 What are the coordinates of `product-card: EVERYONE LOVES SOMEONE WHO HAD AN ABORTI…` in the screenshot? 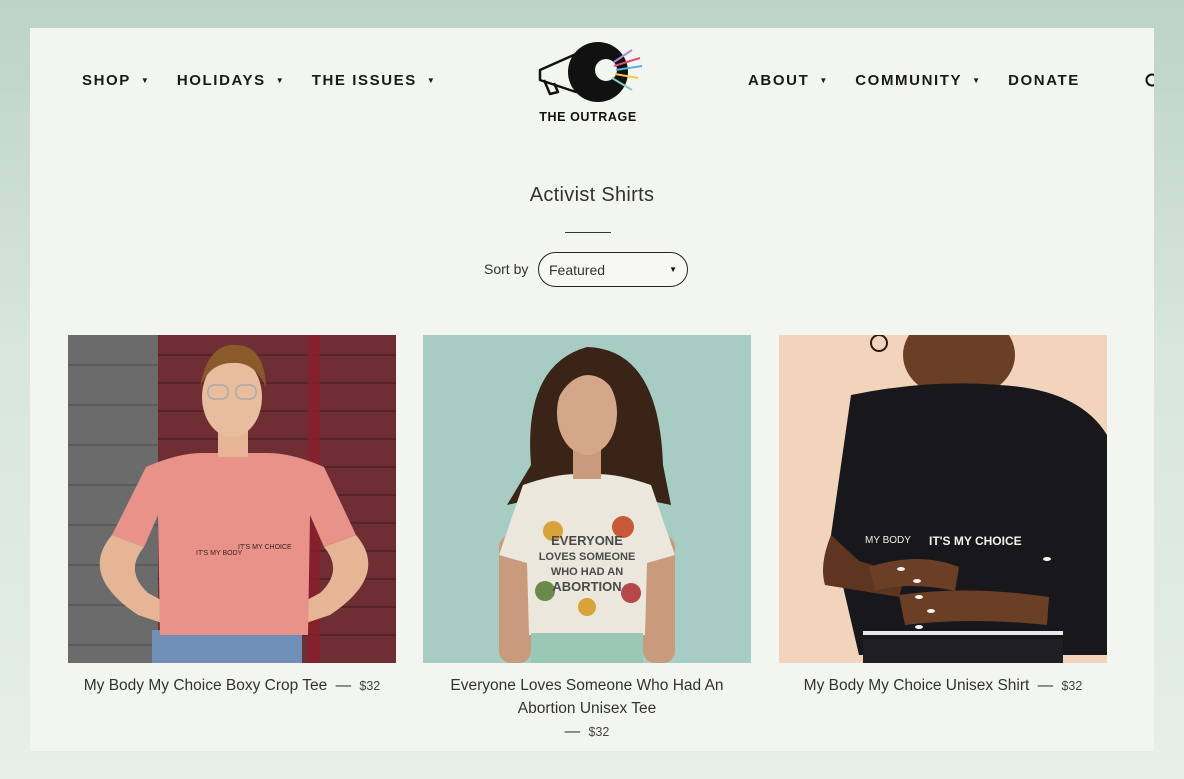 It's located at (587, 539).